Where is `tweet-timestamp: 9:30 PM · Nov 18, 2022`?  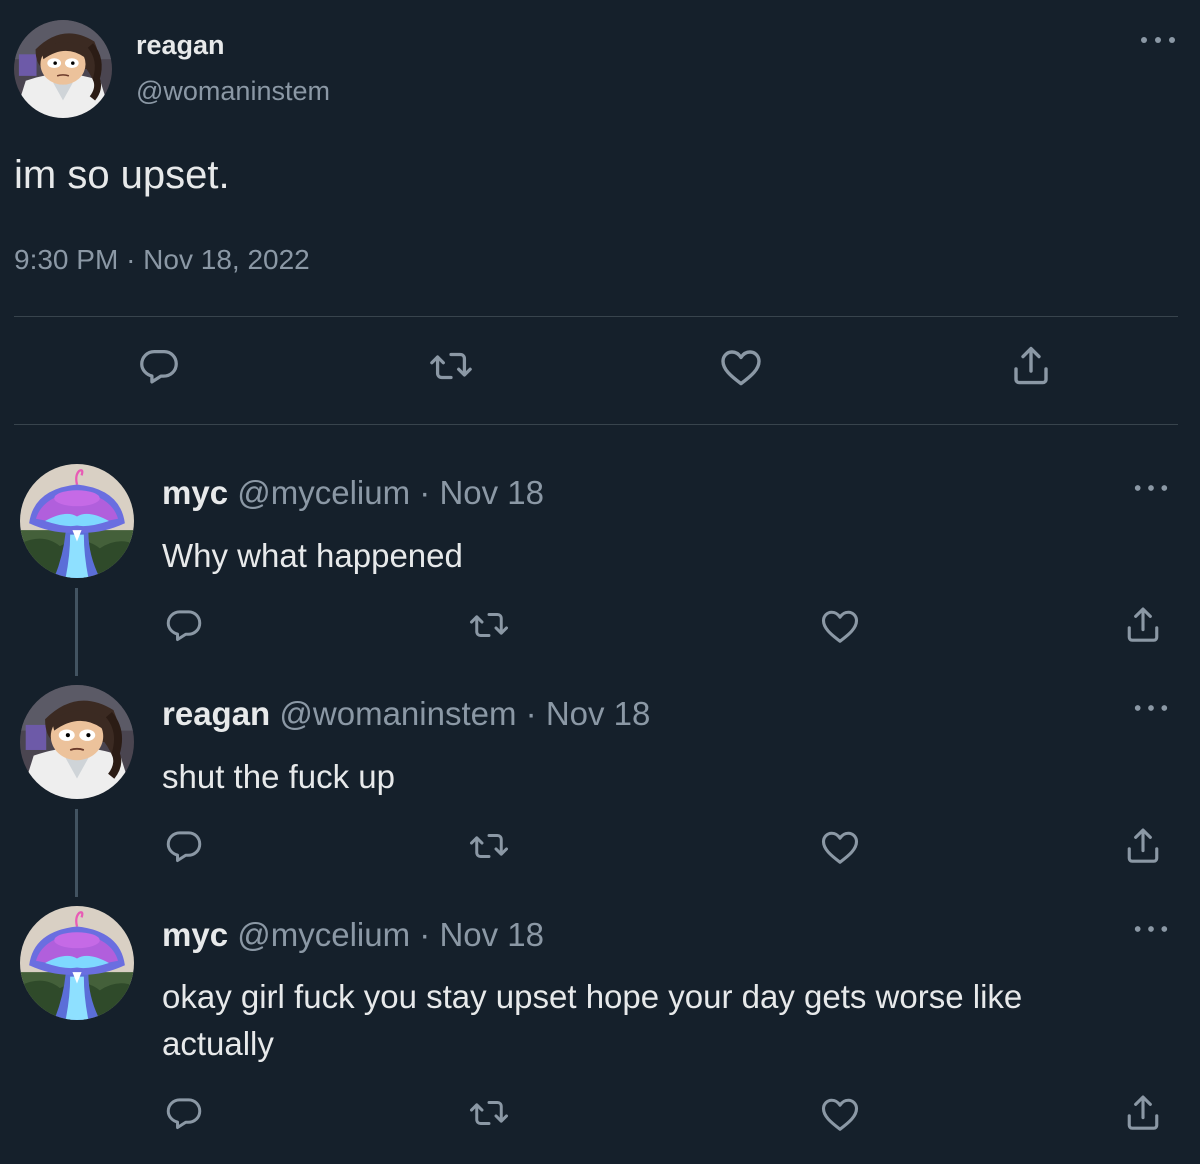
tweet-timestamp: 9:30 PM · Nov 18, 2022 is located at coordinates (162, 260).